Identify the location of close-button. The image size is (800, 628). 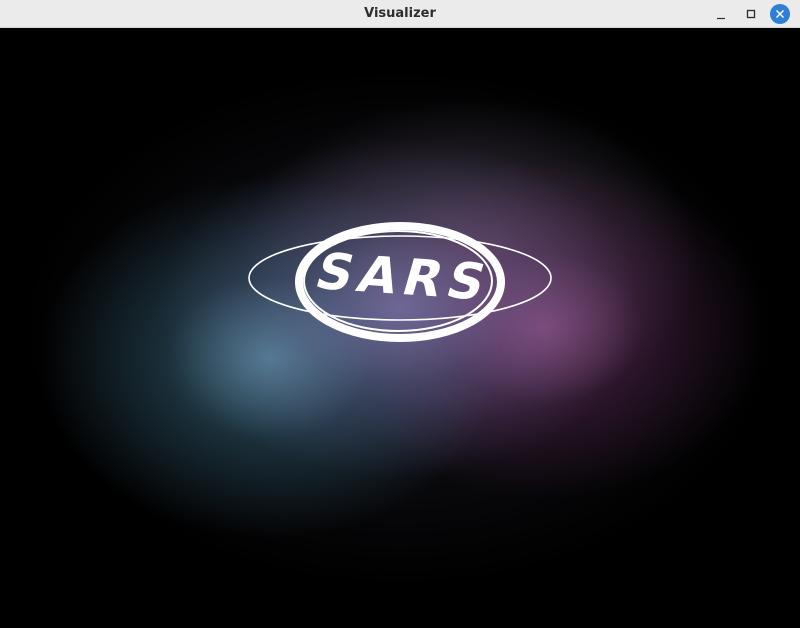
(780, 14).